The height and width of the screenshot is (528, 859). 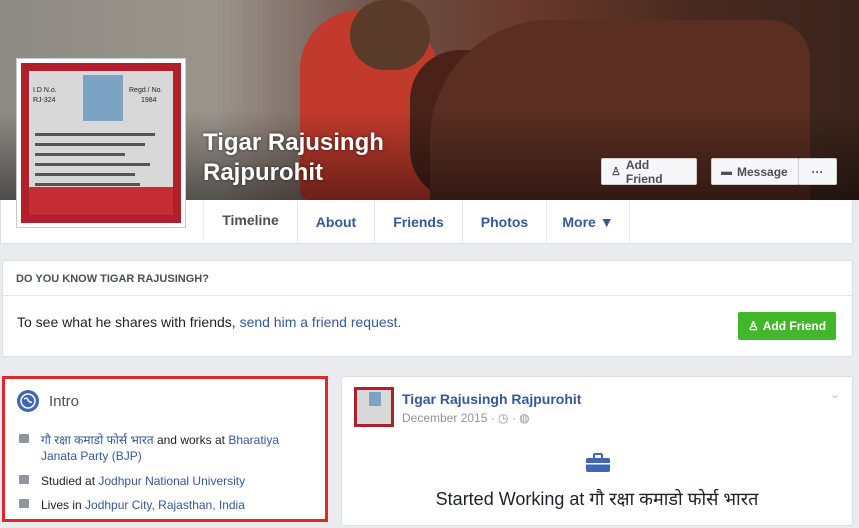 I want to click on do-you-know-prefix: To see what he shares with friends,, so click(x=128, y=322).